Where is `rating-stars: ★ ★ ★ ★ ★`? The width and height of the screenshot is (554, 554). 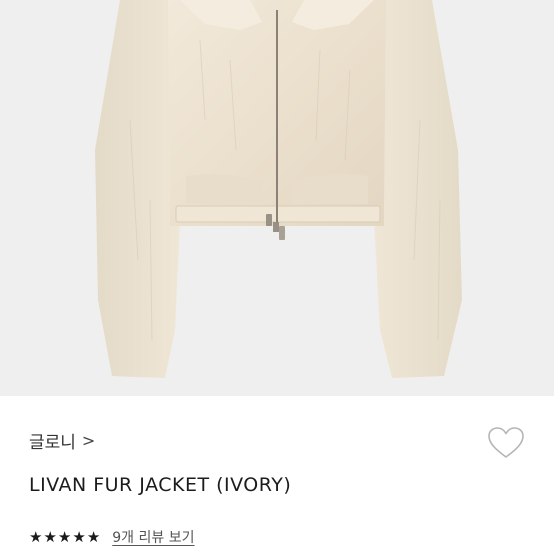
rating-stars: ★ ★ ★ ★ ★ is located at coordinates (65, 536).